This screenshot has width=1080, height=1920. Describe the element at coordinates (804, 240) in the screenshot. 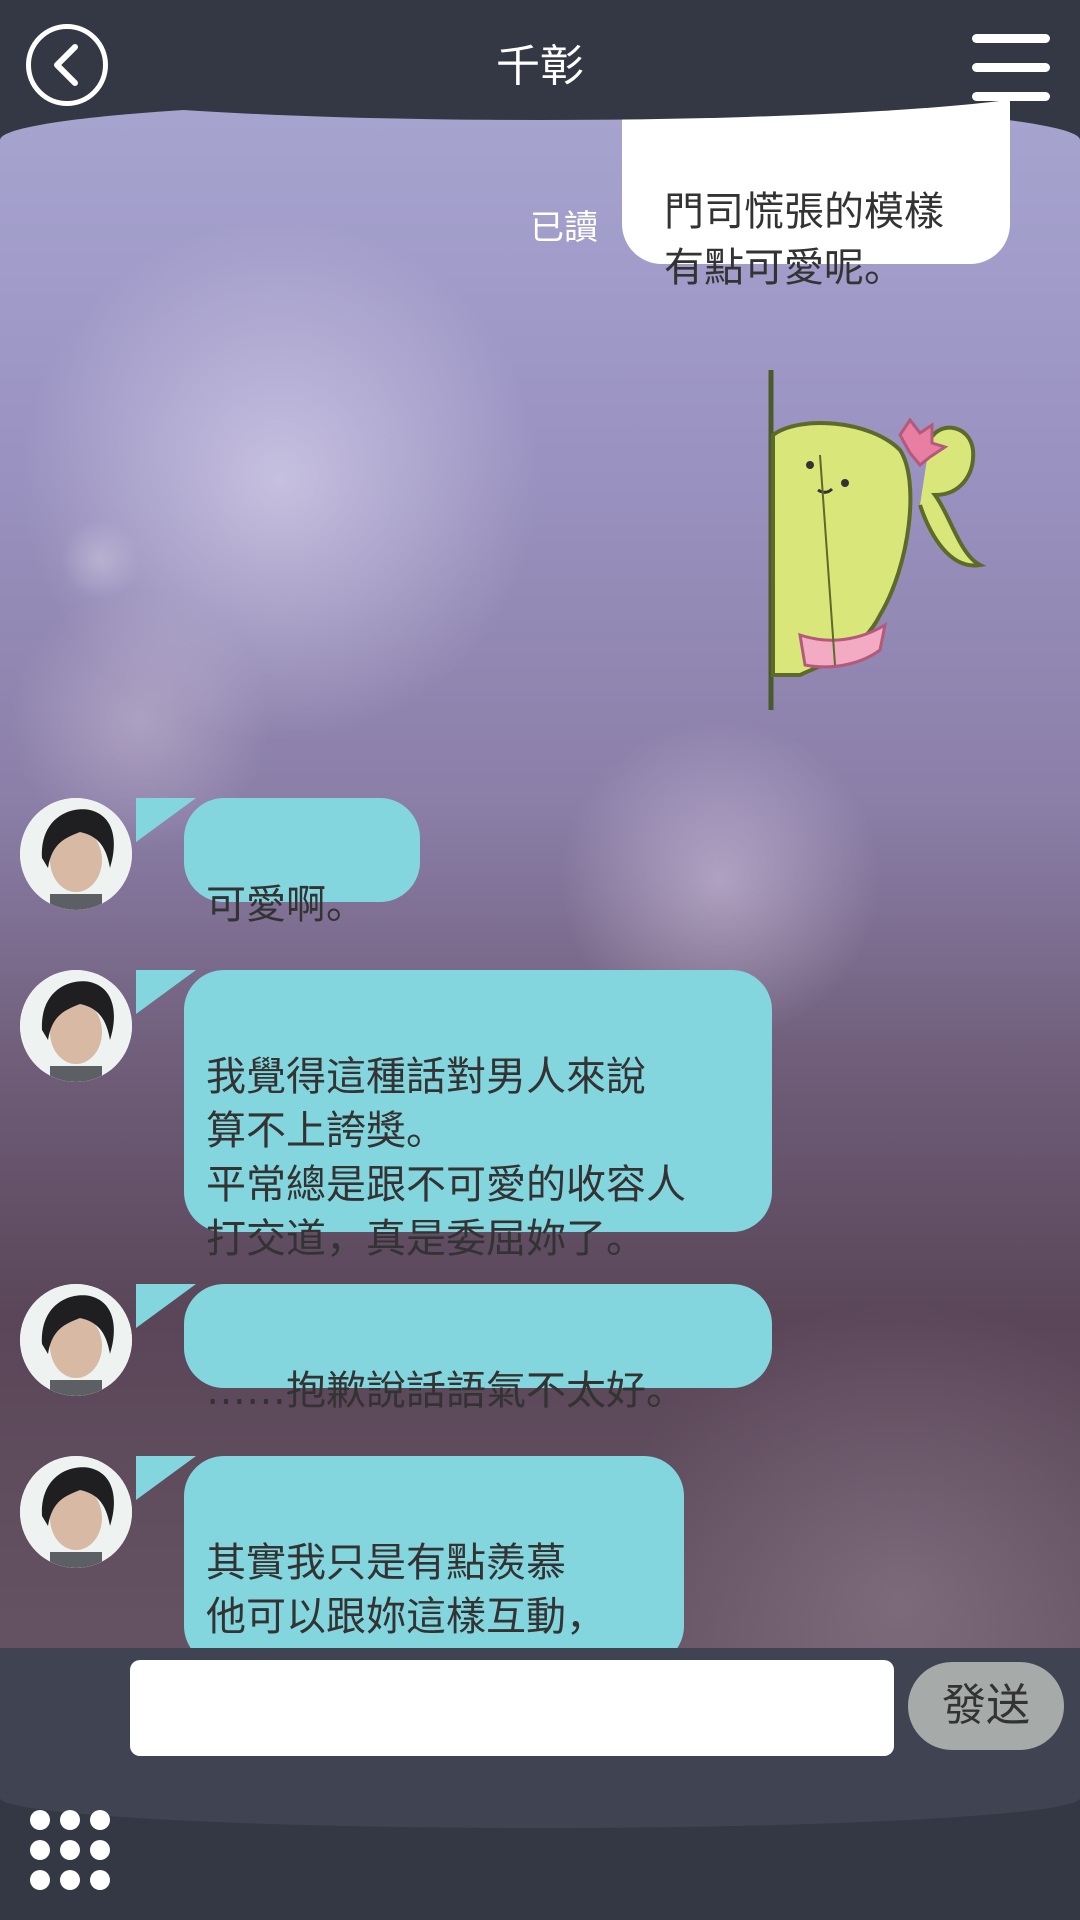

I see `message-text: 門司慌張的模樣 有點可愛呢。` at that location.